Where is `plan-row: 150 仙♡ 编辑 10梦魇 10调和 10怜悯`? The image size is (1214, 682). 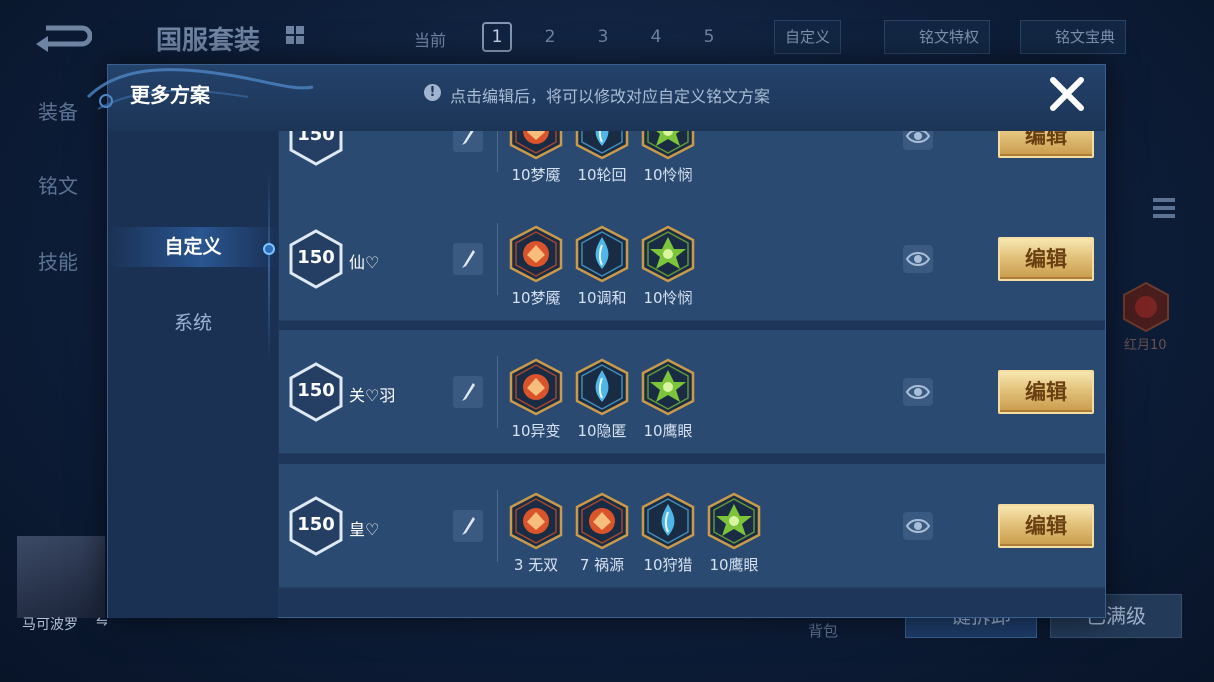 plan-row: 150 仙♡ 编辑 10梦魇 10调和 10怜悯 is located at coordinates (692, 259).